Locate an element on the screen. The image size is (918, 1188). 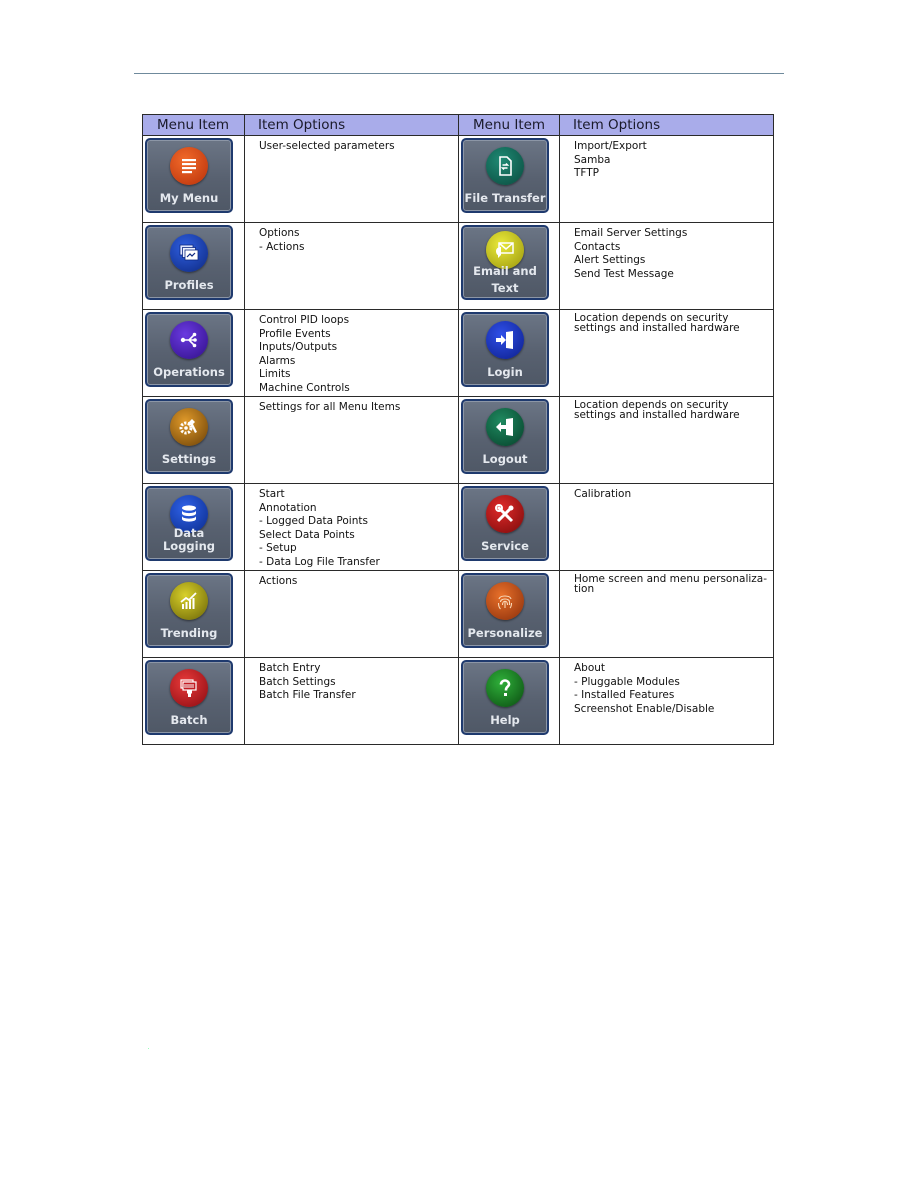
option-line: TFTP is located at coordinates (587, 173).